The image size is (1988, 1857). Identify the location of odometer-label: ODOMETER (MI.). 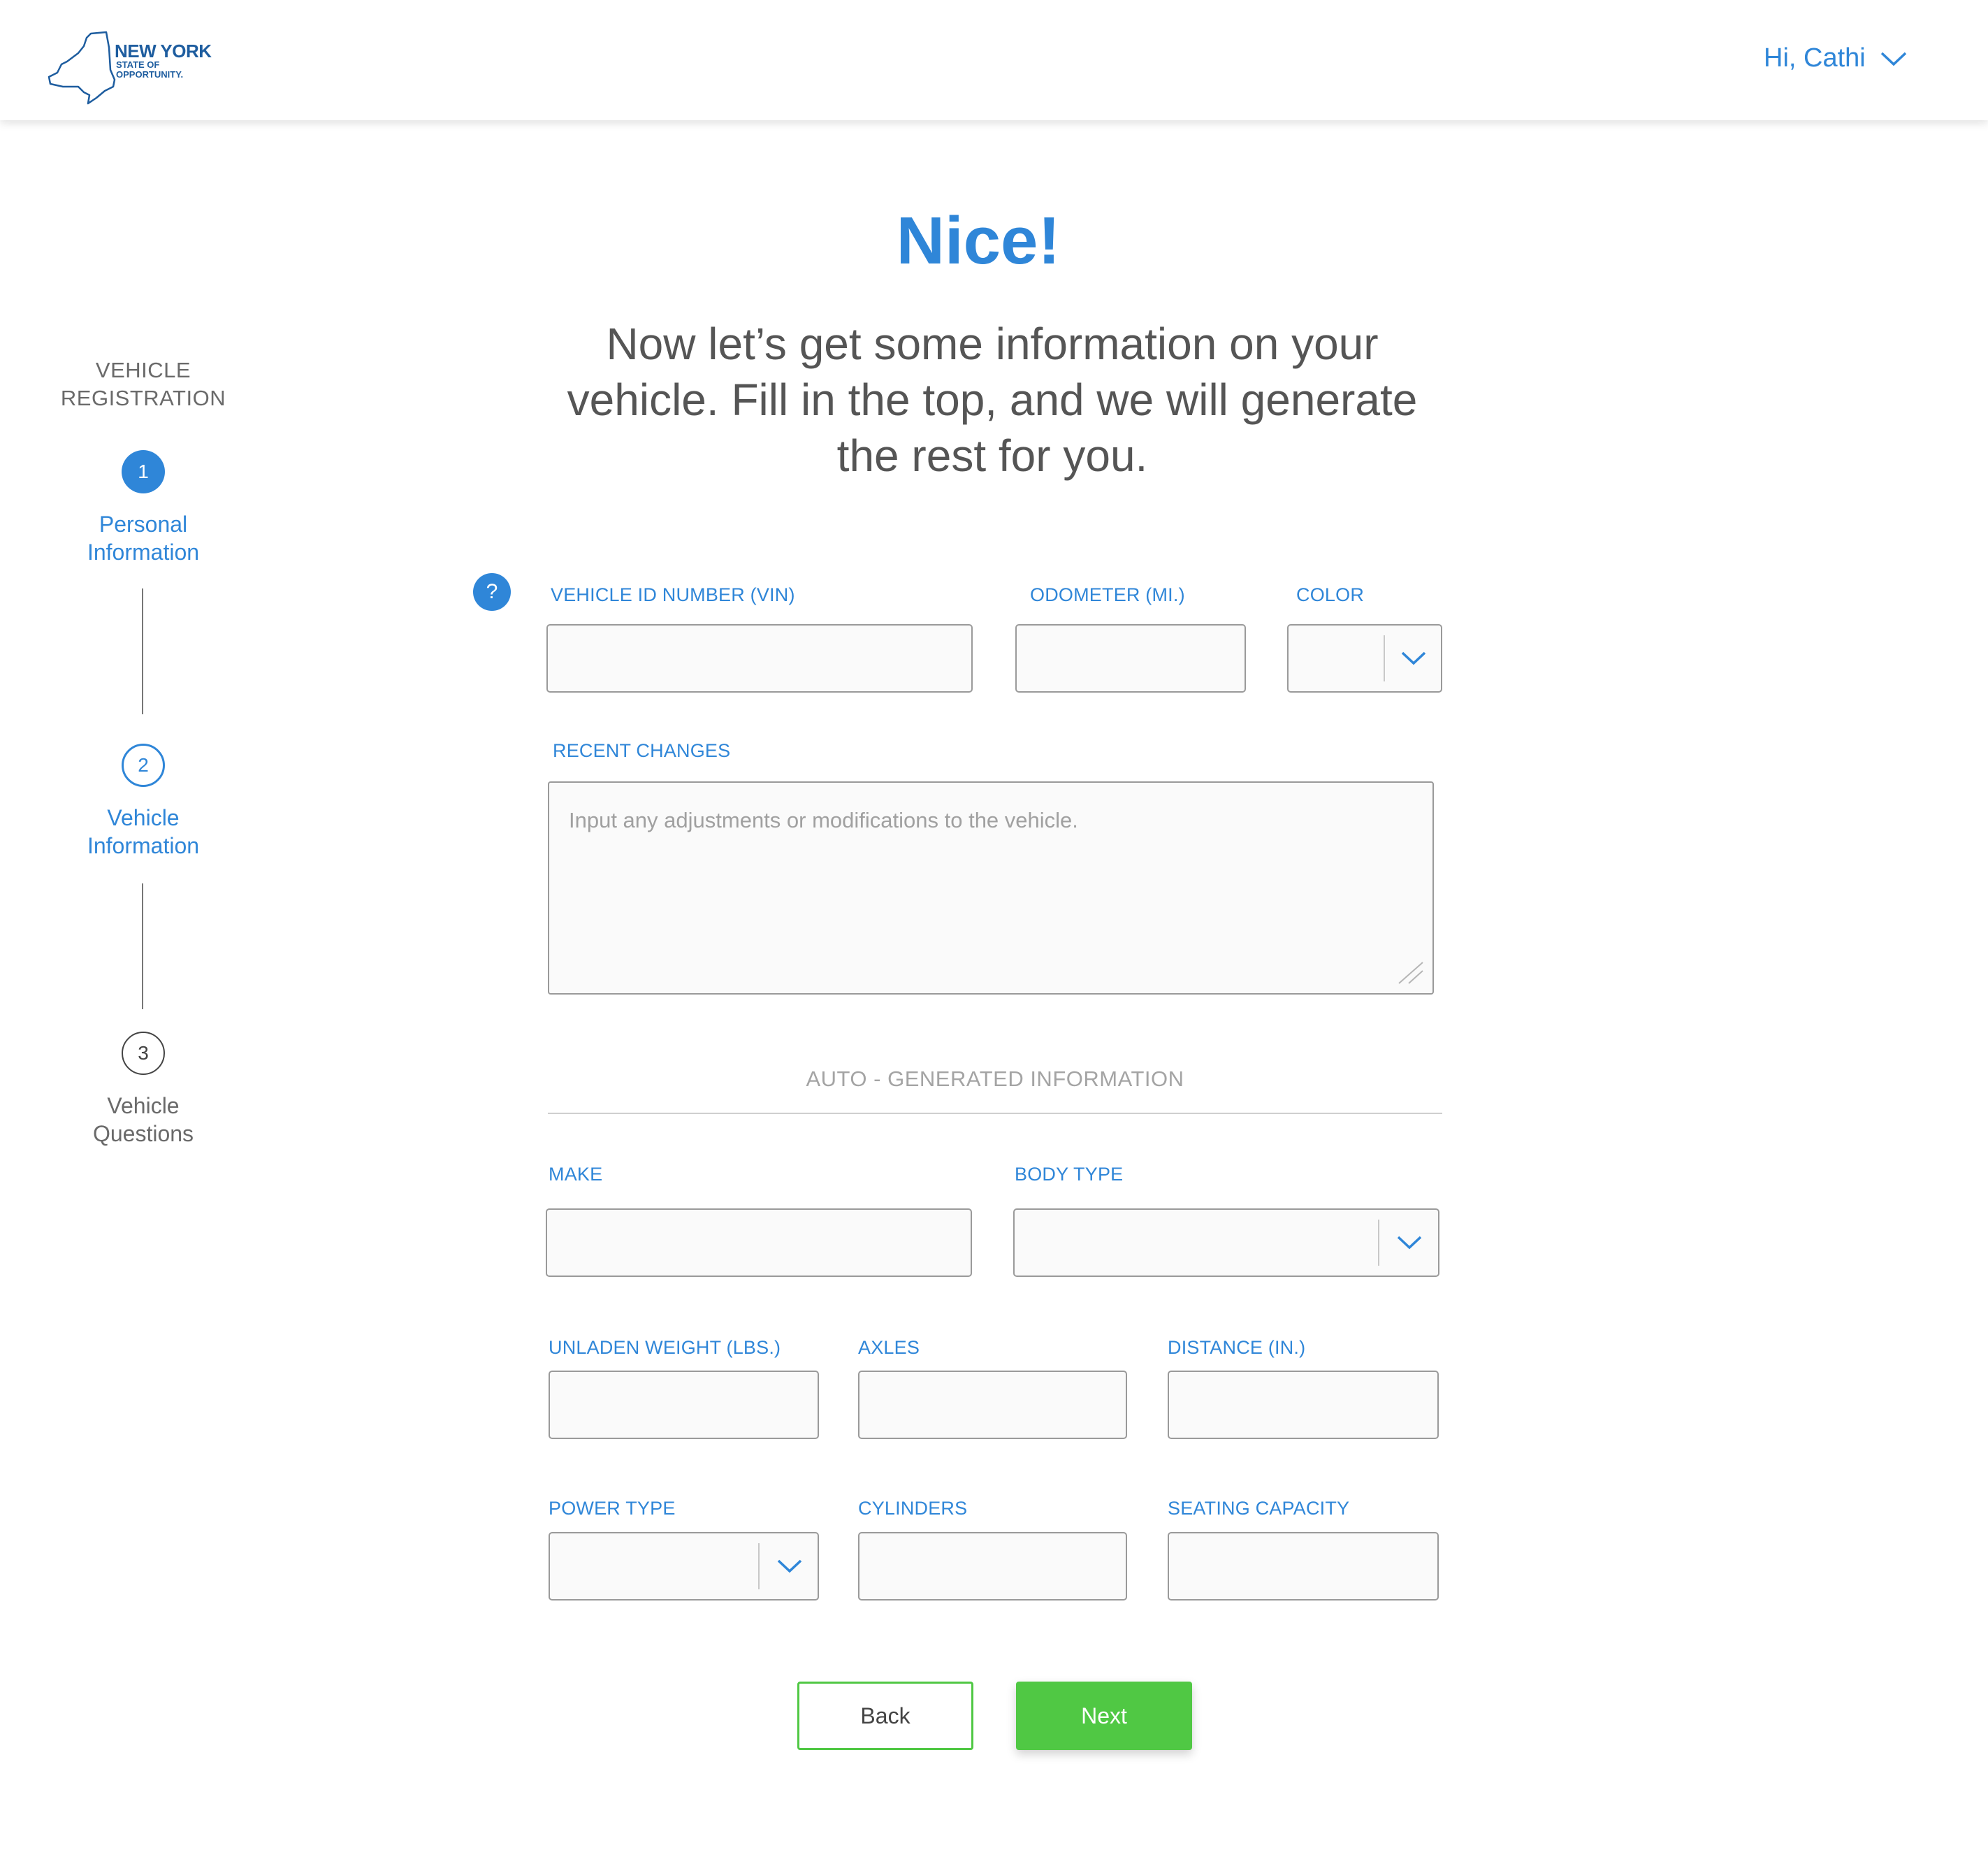
(1107, 594).